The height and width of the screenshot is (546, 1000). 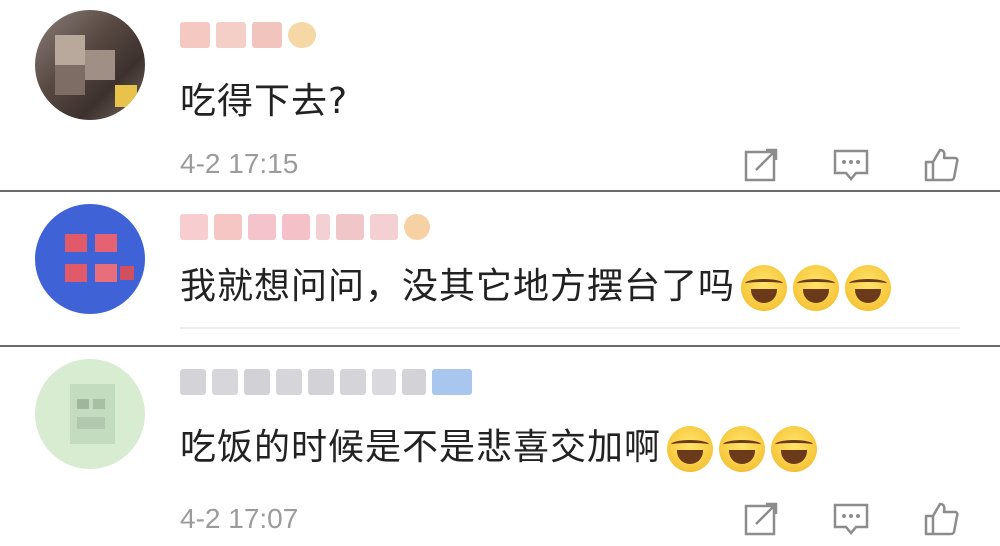 What do you see at coordinates (264, 101) in the screenshot?
I see `comment-text: 吃得下去?` at bounding box center [264, 101].